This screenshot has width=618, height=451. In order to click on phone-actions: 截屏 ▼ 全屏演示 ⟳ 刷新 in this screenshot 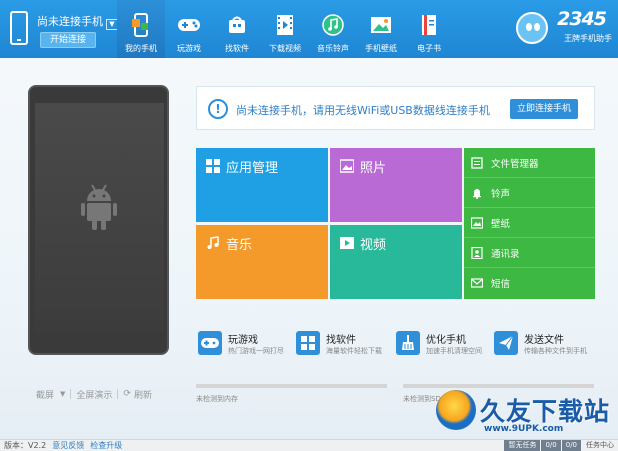, I will do `click(98, 394)`.